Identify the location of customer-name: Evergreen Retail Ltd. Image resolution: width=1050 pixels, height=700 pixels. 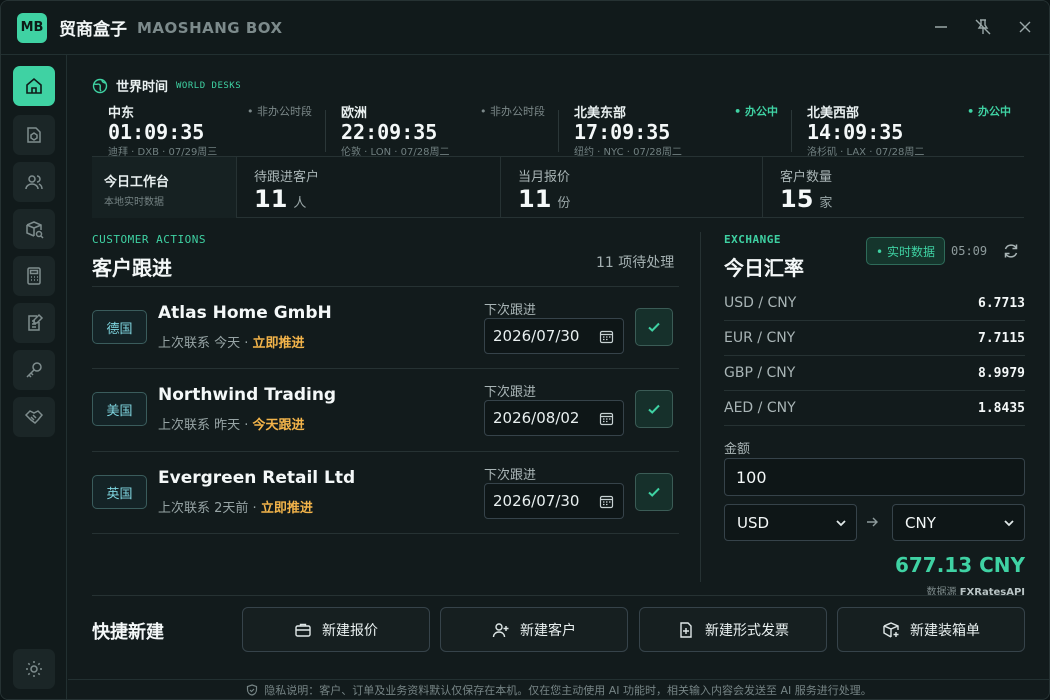
(256, 478).